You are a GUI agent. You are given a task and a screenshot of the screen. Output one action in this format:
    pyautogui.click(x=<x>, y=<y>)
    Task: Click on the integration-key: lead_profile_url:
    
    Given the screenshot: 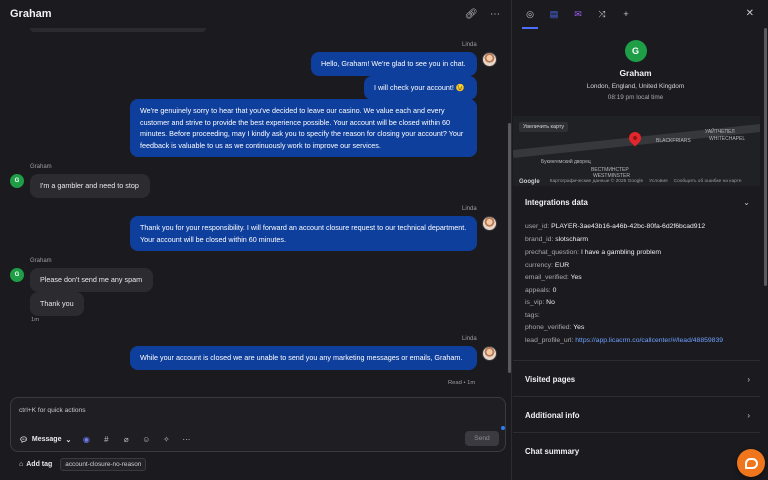 What is the action you would take?
    pyautogui.click(x=549, y=340)
    